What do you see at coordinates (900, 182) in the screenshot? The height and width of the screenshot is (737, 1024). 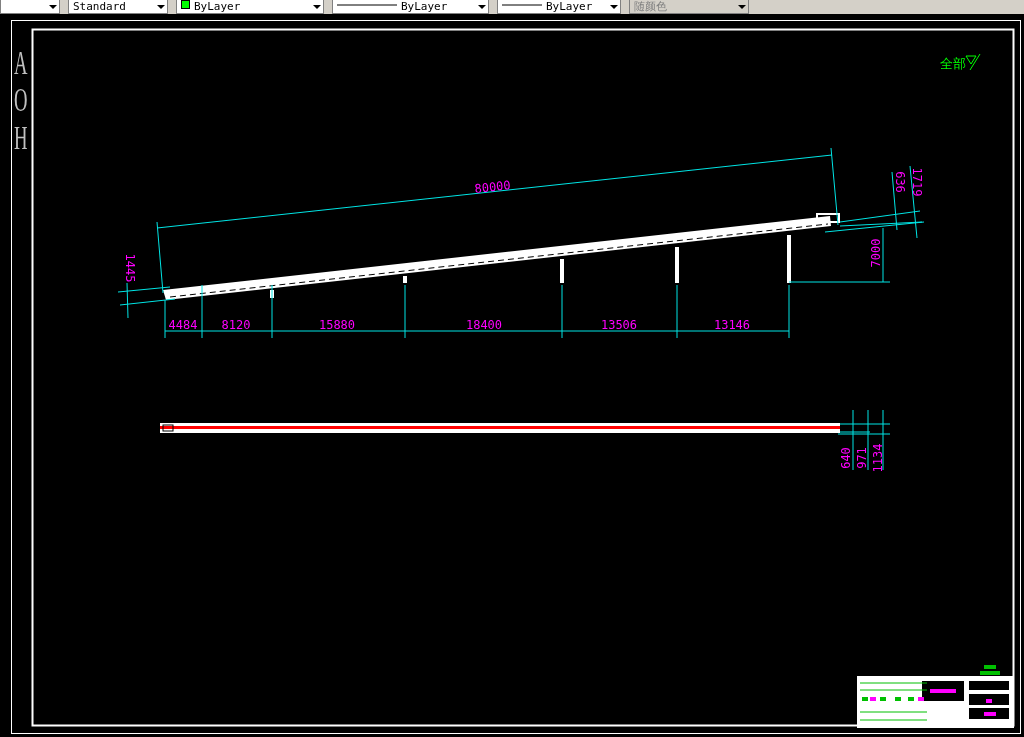 I see `dimension-text: 636` at bounding box center [900, 182].